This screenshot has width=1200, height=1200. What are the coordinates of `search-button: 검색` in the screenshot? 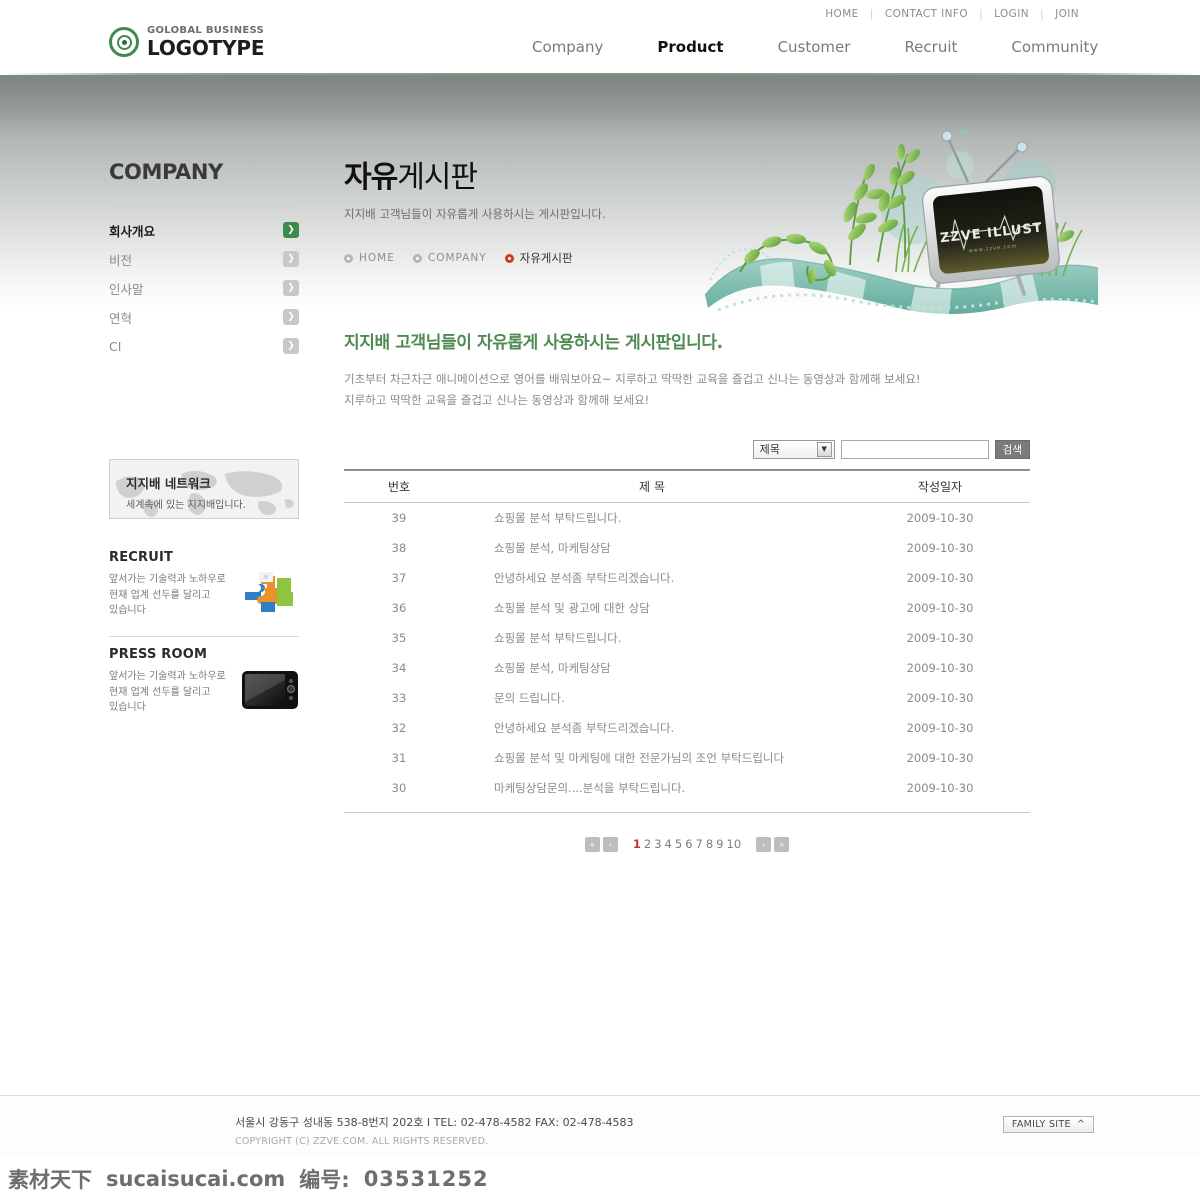 It's located at (1012, 449).